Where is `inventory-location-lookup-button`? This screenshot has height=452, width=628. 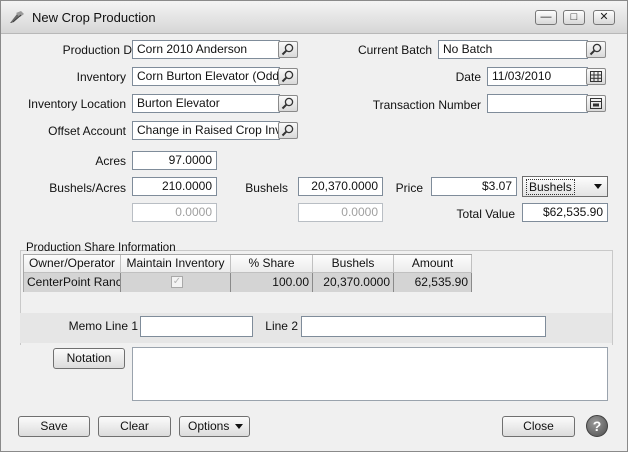
inventory-location-lookup-button is located at coordinates (288, 103).